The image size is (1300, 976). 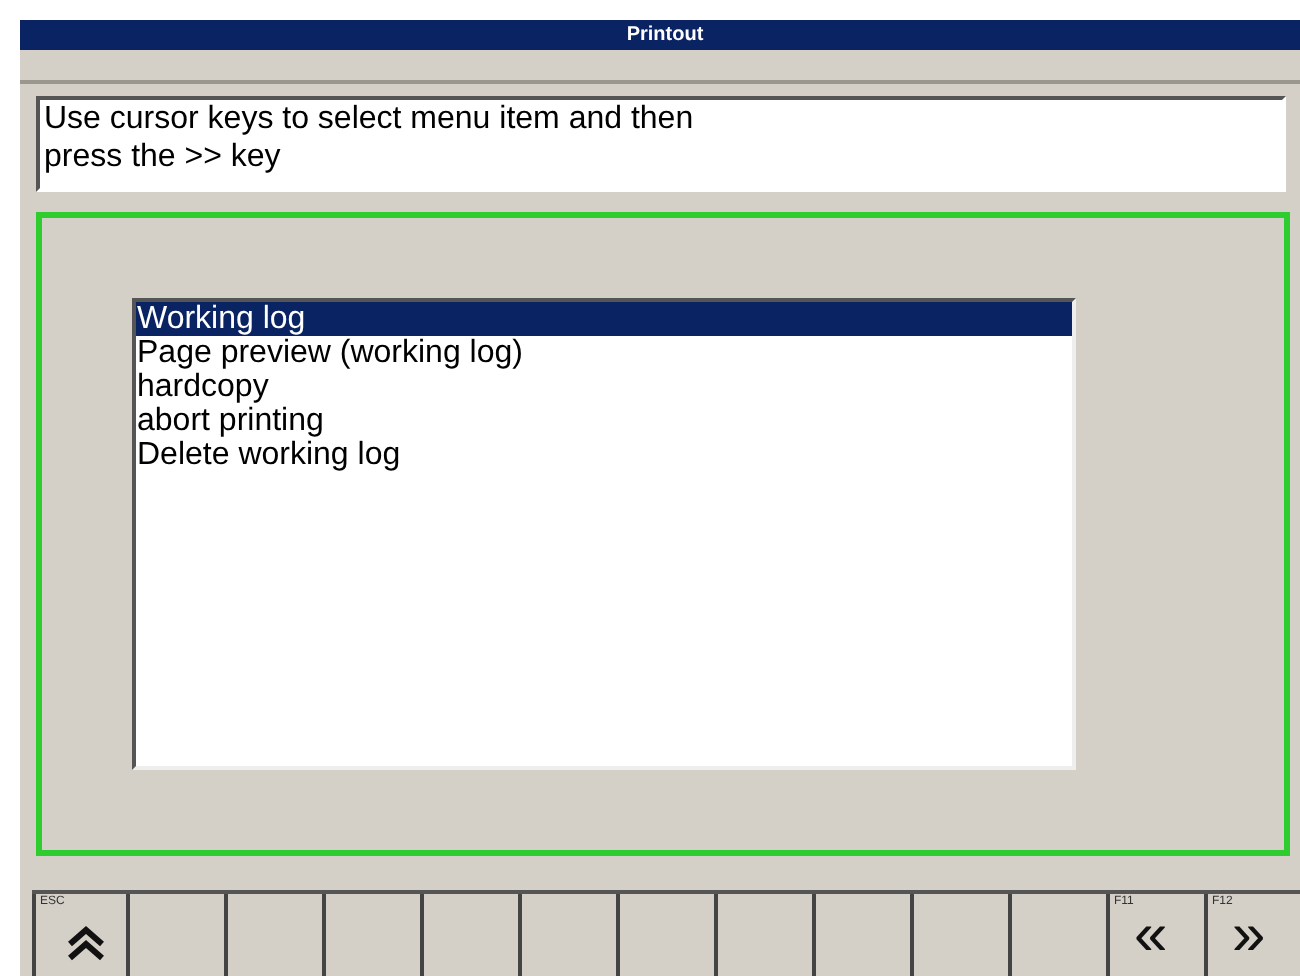 I want to click on menu-item: Working log, so click(x=603, y=319).